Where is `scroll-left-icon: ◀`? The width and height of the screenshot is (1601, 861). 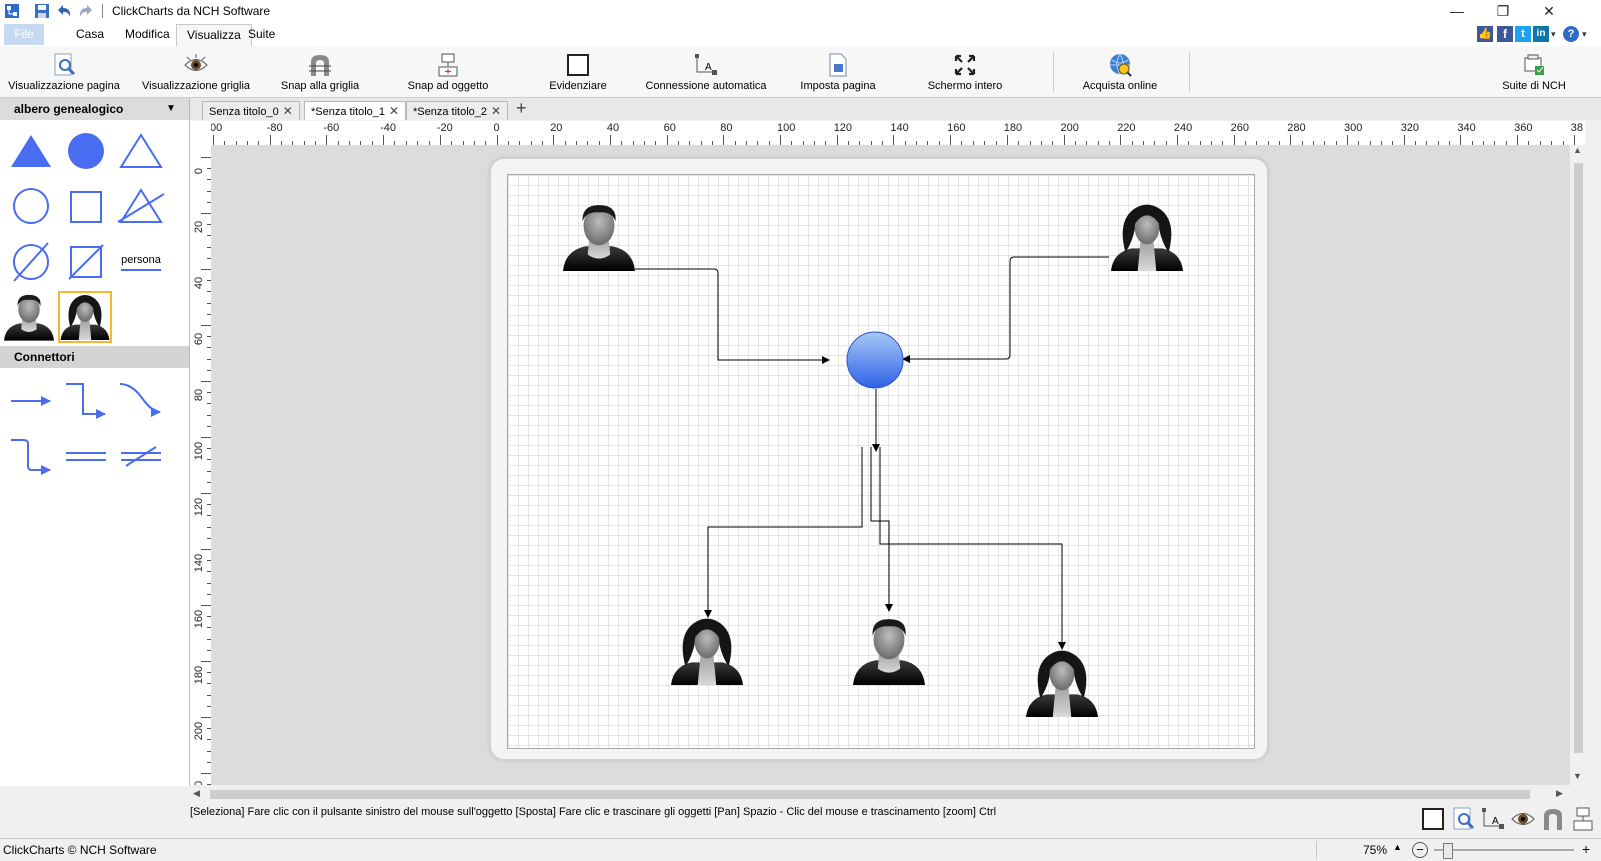
scroll-left-icon: ◀ is located at coordinates (196, 793).